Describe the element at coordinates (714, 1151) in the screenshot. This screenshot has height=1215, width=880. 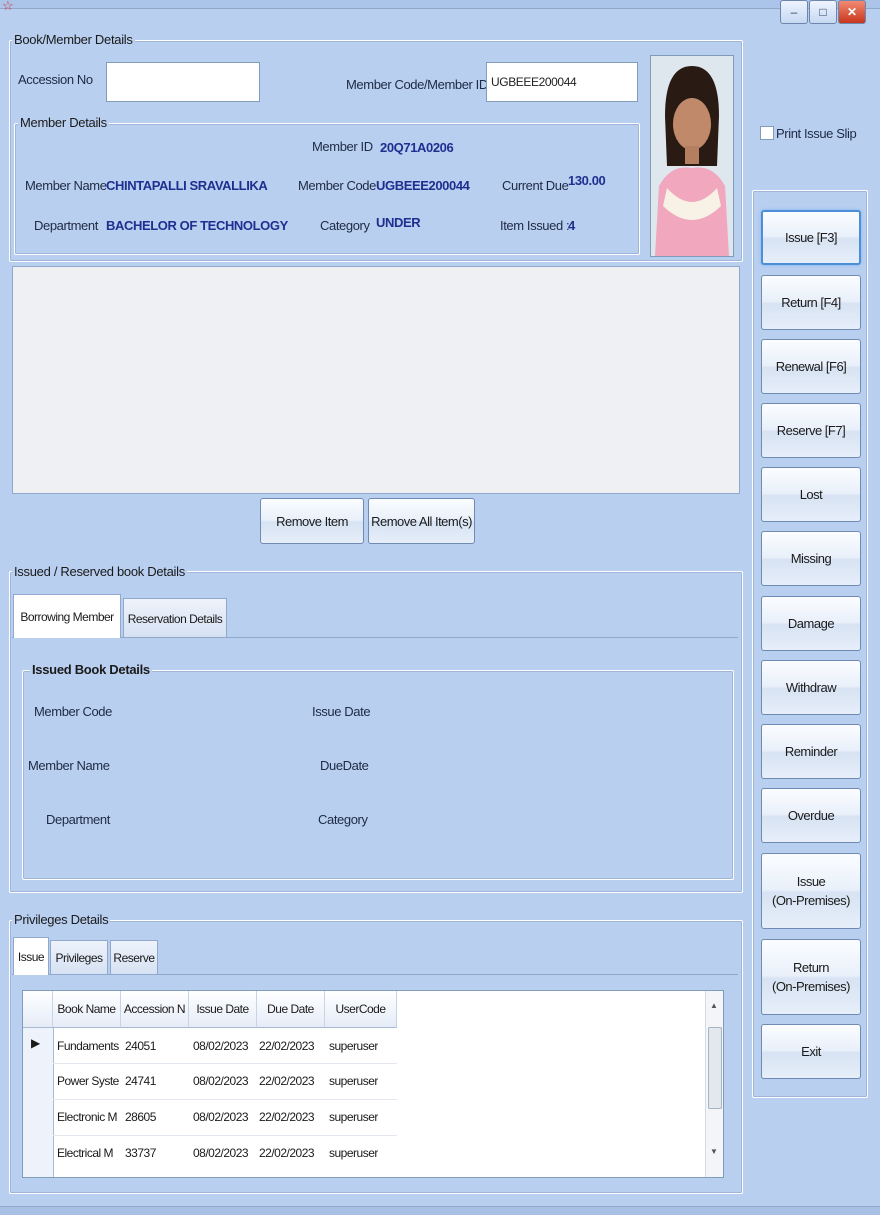
I see `scroll-down-arrow-icon: ▼` at that location.